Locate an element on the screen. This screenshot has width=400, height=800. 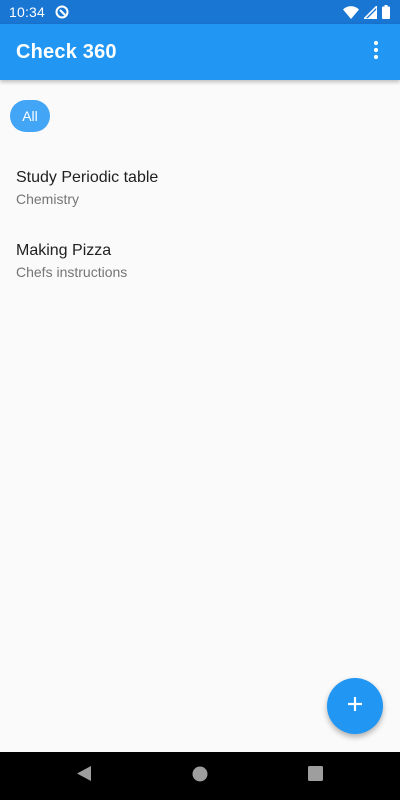
signal-icon is located at coordinates (370, 12).